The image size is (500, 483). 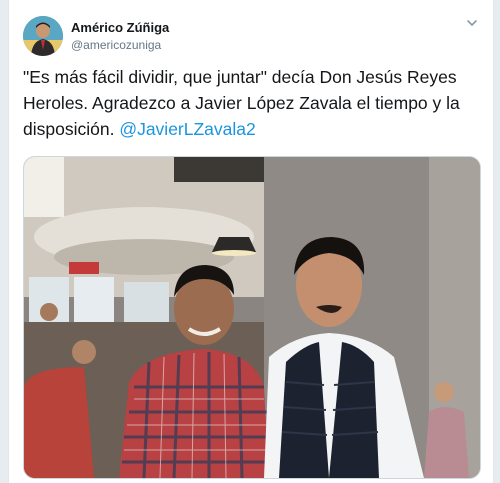 What do you see at coordinates (472, 23) in the screenshot?
I see `chevron-down-icon` at bounding box center [472, 23].